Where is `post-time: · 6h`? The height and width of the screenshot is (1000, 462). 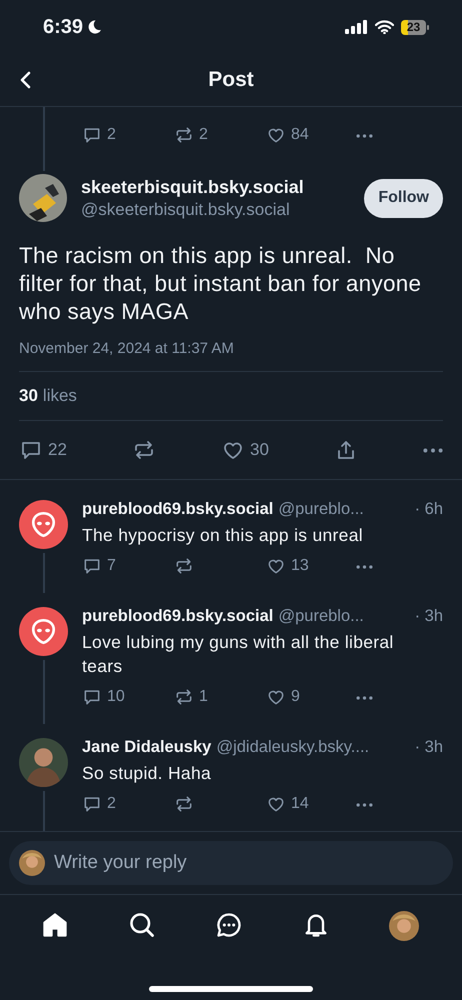
post-time: · 6h is located at coordinates (428, 509).